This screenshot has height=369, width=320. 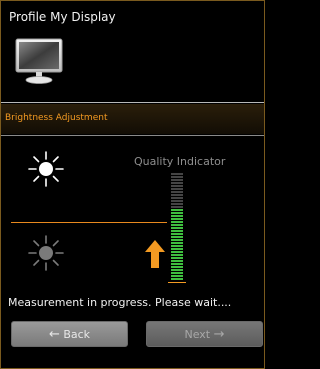 What do you see at coordinates (56, 118) in the screenshot?
I see `section-title: Brightness Adjustment` at bounding box center [56, 118].